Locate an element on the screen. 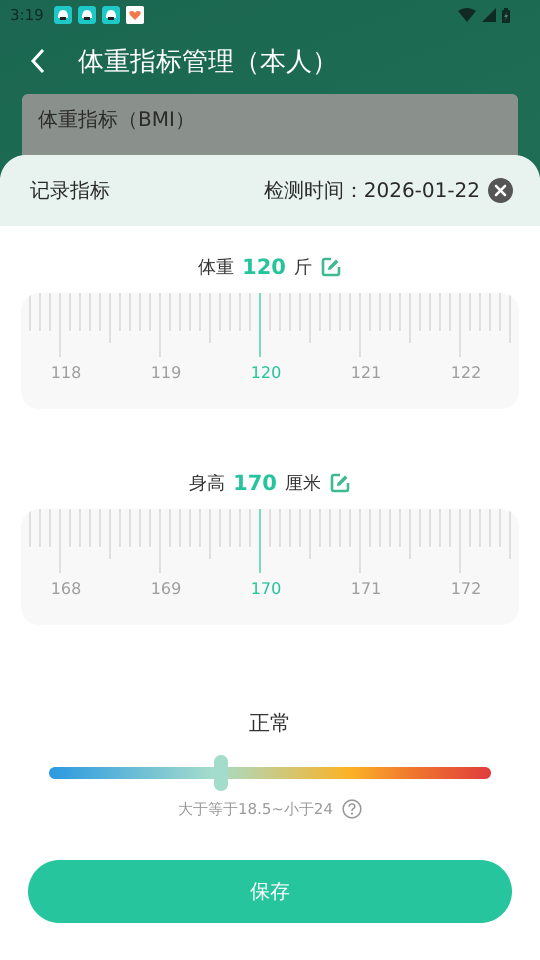 Image resolution: width=540 pixels, height=960 pixels. close-icon is located at coordinates (500, 190).